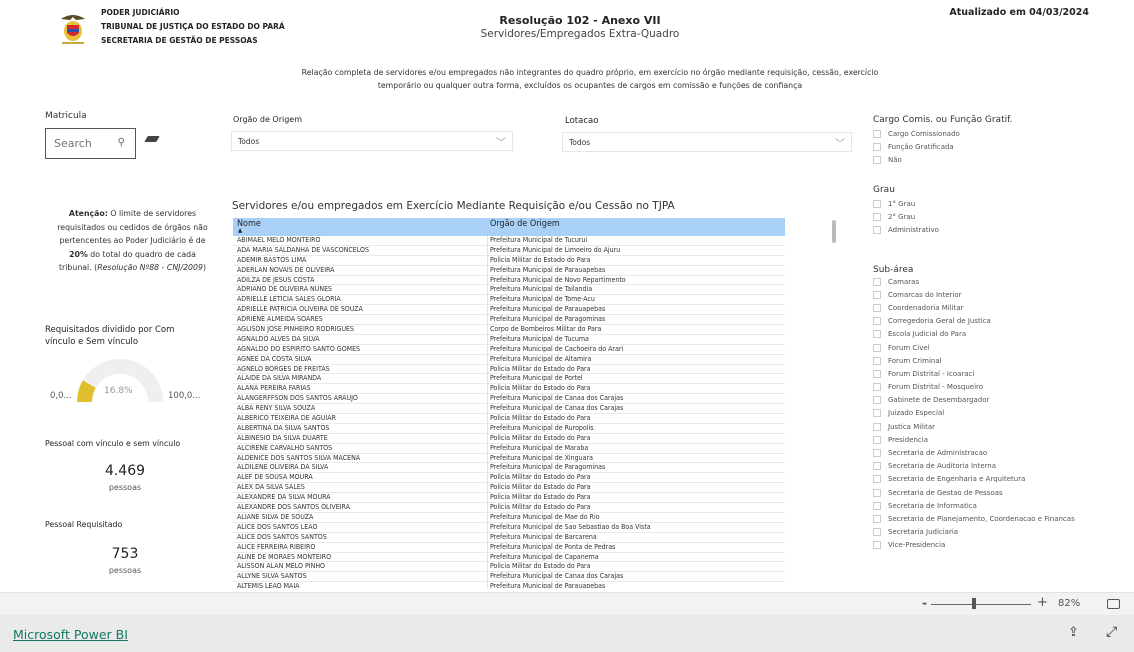  What do you see at coordinates (906, 203) in the screenshot?
I see `grau-option: 1° Grau` at bounding box center [906, 203].